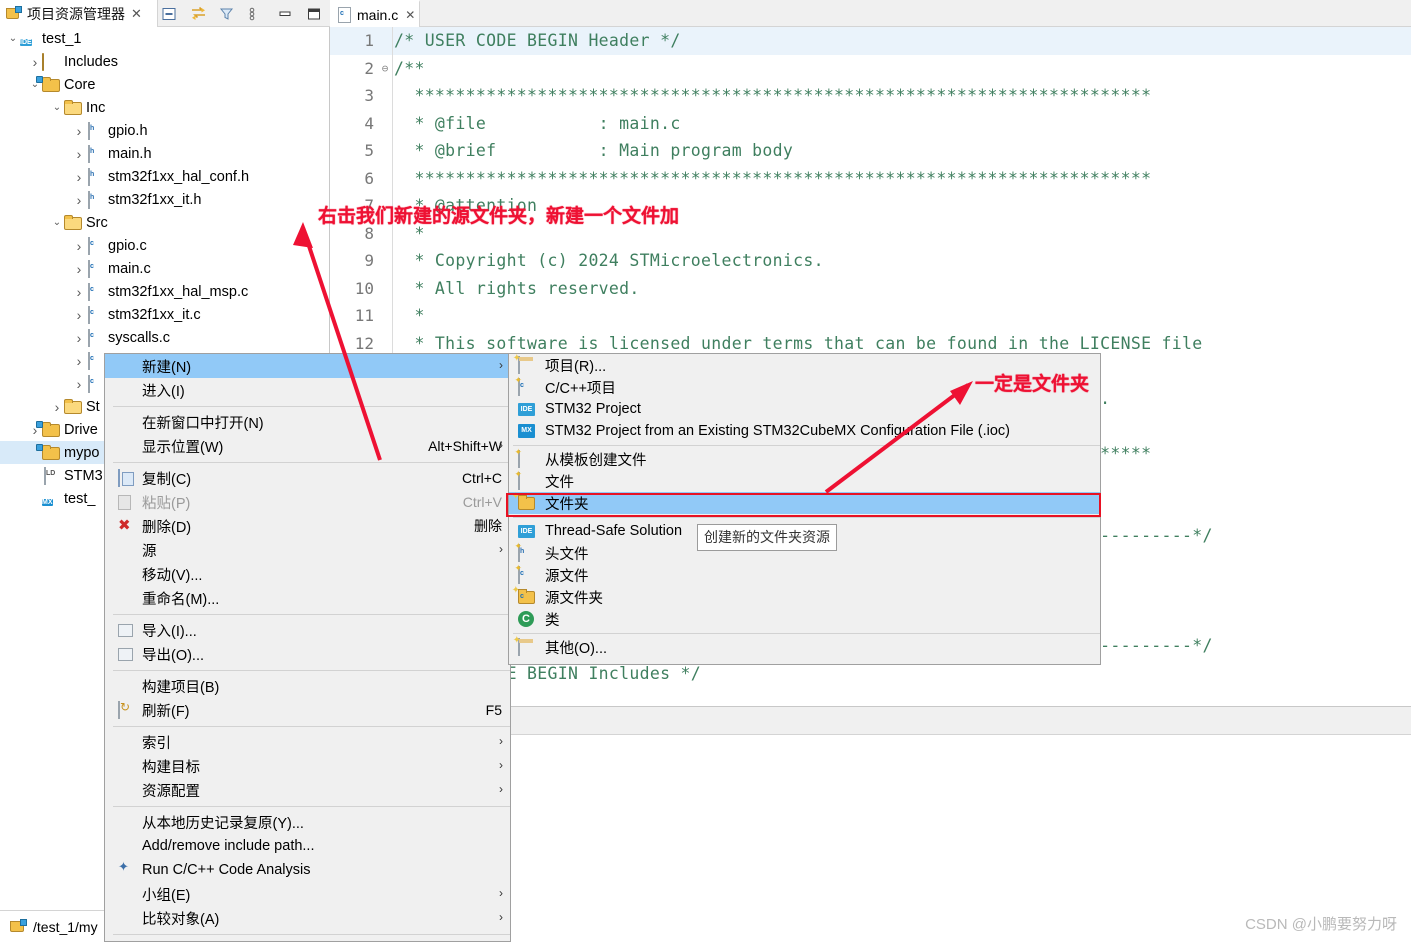  What do you see at coordinates (307, 550) in the screenshot?
I see `menu-item: 源 ›` at bounding box center [307, 550].